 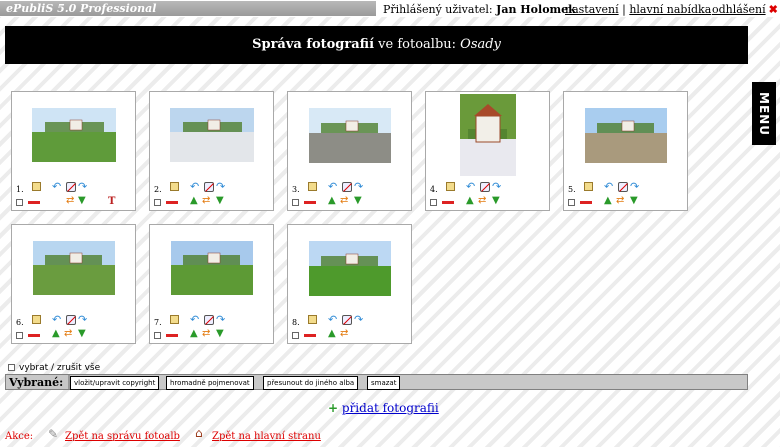 What do you see at coordinates (115, 383) in the screenshot?
I see `copyright-button: vložit/upravit copyright` at bounding box center [115, 383].